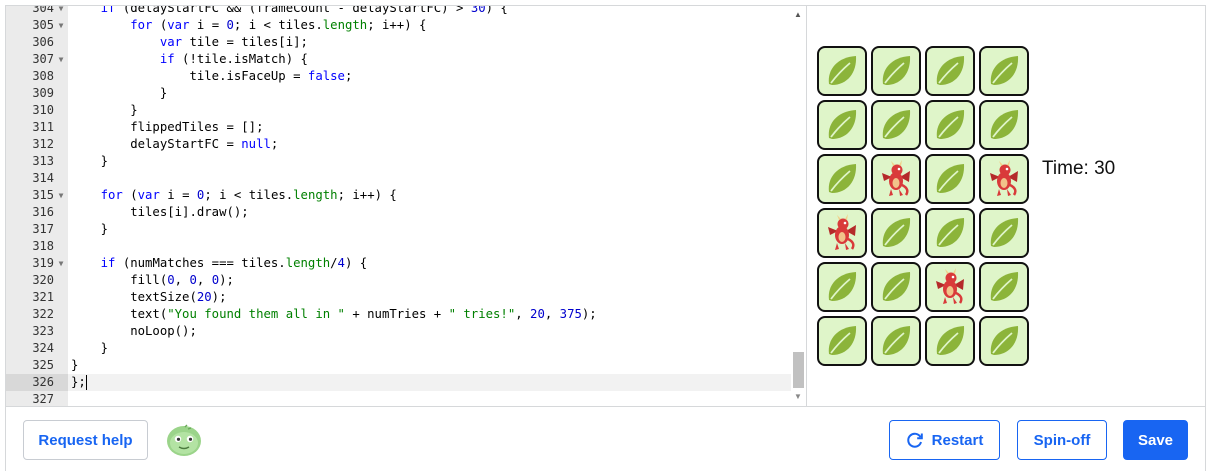 The height and width of the screenshot is (474, 1210). What do you see at coordinates (37, 382) in the screenshot?
I see `line-number: 326` at bounding box center [37, 382].